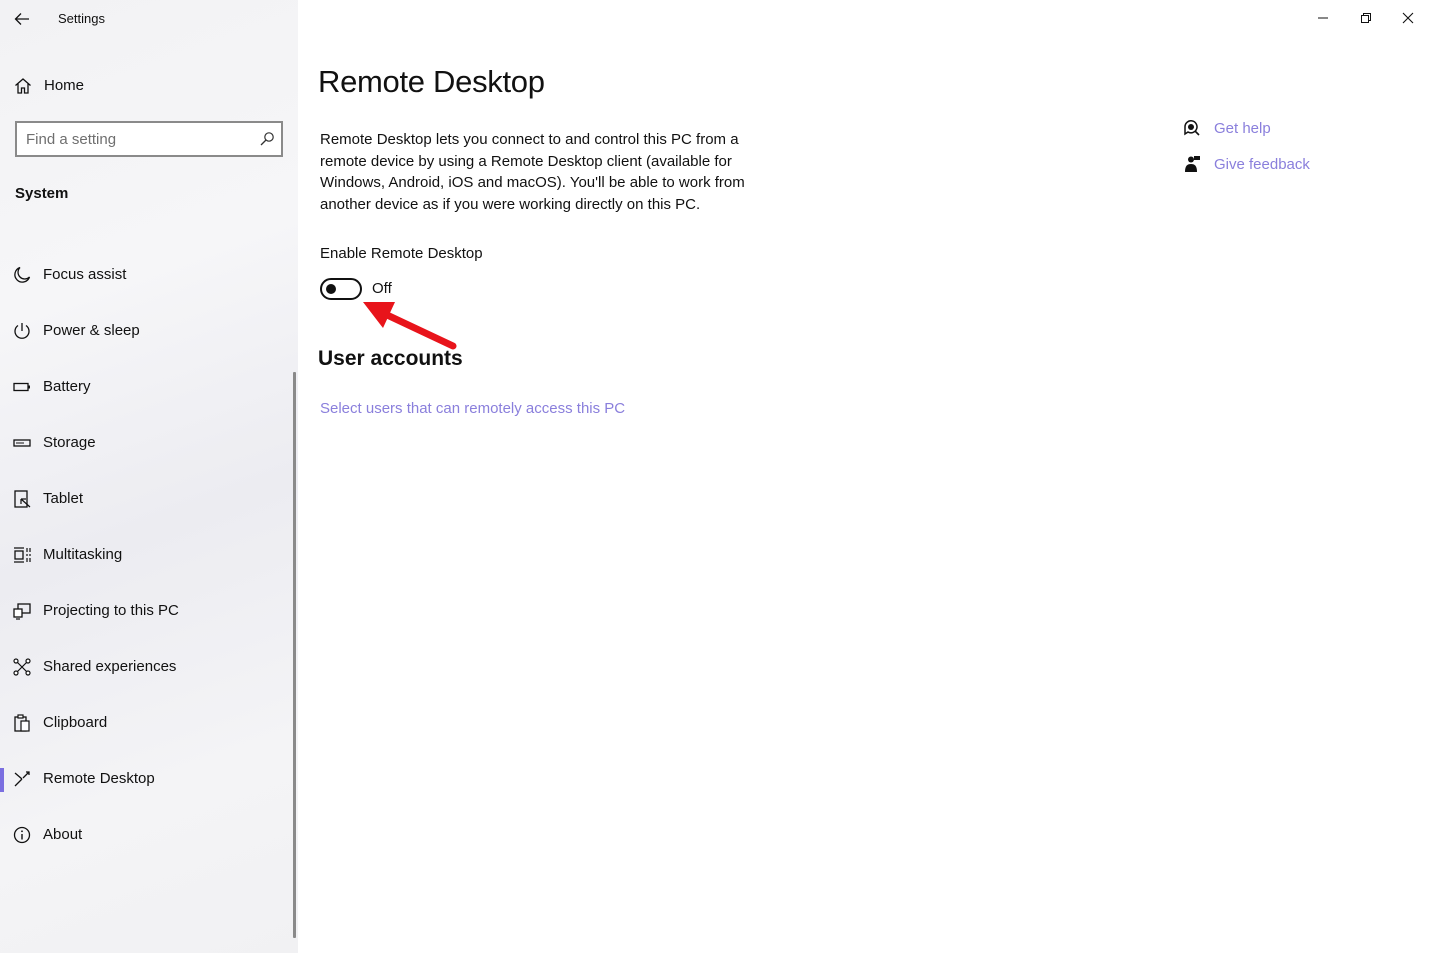  Describe the element at coordinates (390, 358) in the screenshot. I see `user-accounts-heading: User accounts` at that location.